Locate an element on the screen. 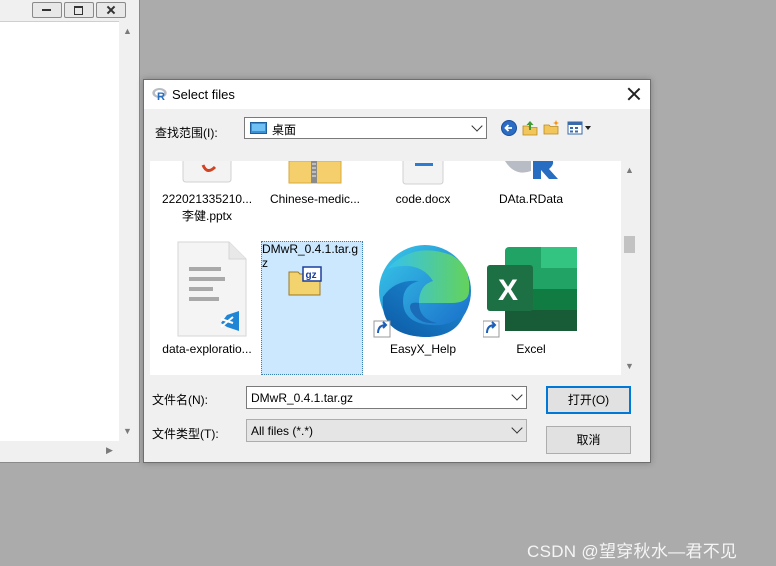  open-button: 打开(O) is located at coordinates (588, 400).